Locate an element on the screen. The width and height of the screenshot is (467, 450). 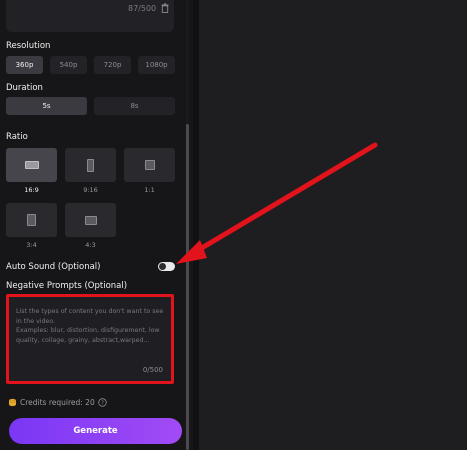
credits-info: Credits required: 20 ? is located at coordinates (57, 402).